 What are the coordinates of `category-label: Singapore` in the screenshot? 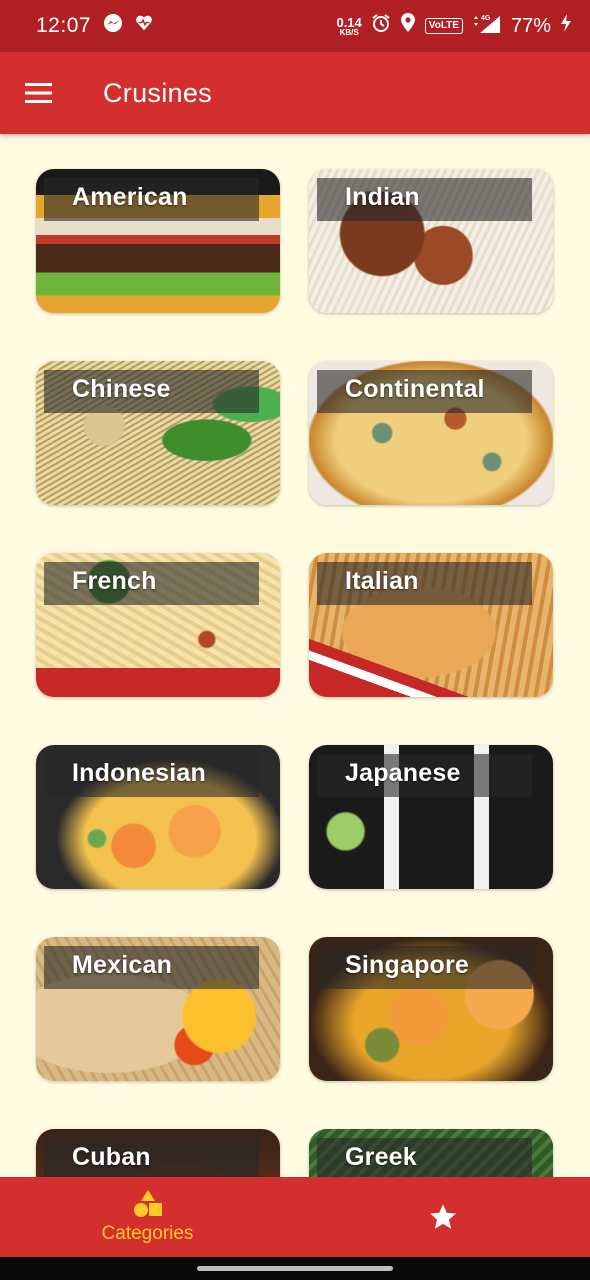 It's located at (407, 965).